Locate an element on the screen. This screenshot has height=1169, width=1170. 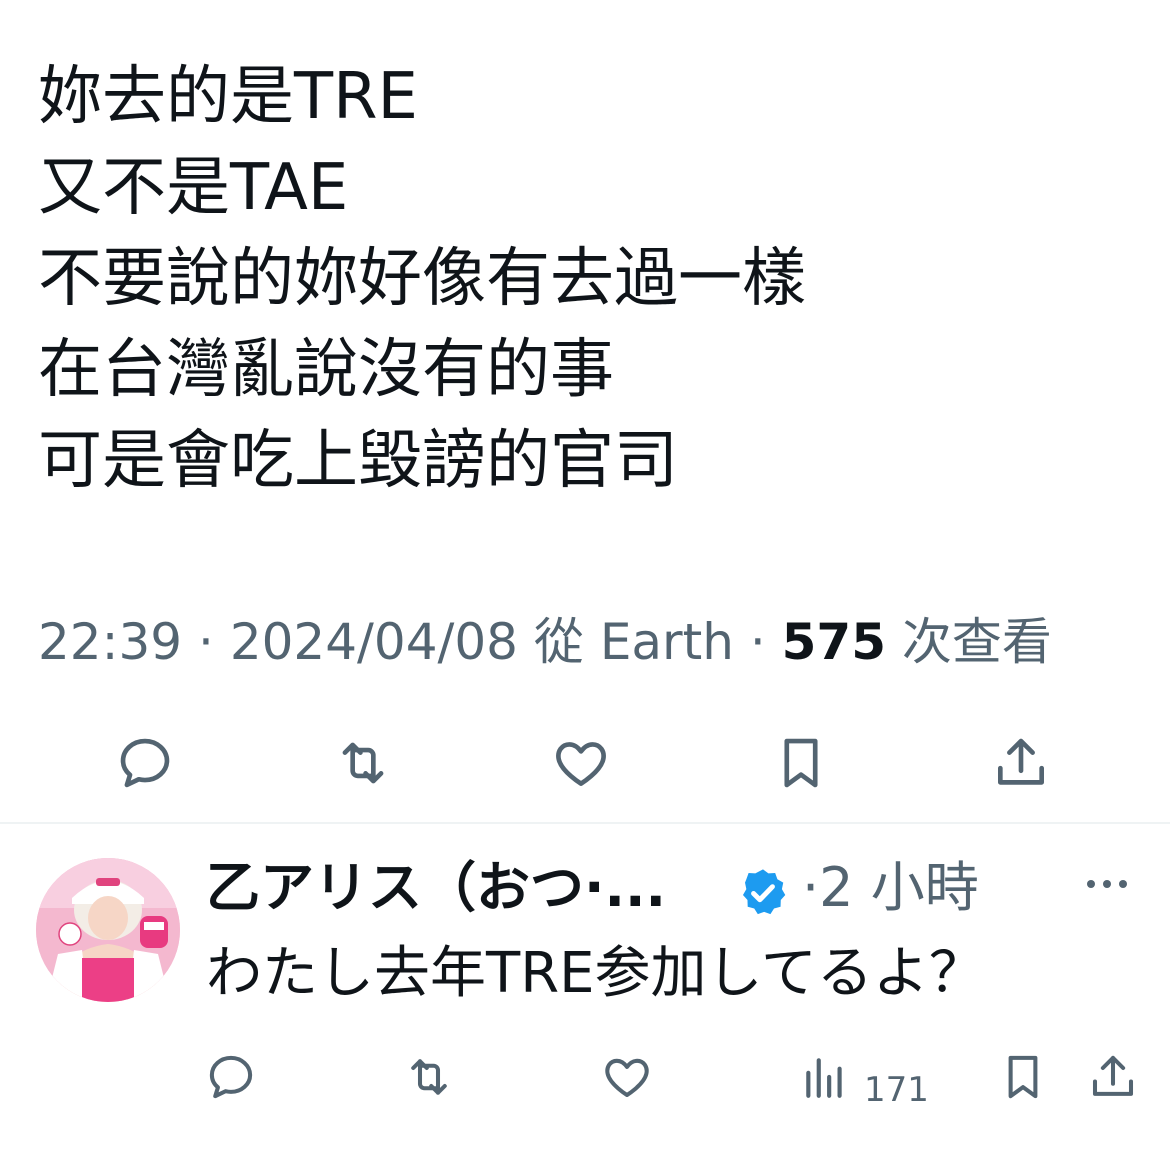
tweet-source: Earth is located at coordinates (666, 642).